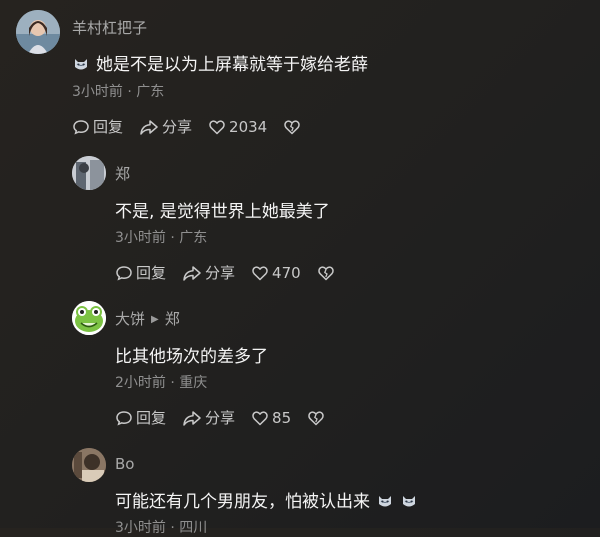  What do you see at coordinates (248, 126) in the screenshot?
I see `like-count: 2034` at bounding box center [248, 126].